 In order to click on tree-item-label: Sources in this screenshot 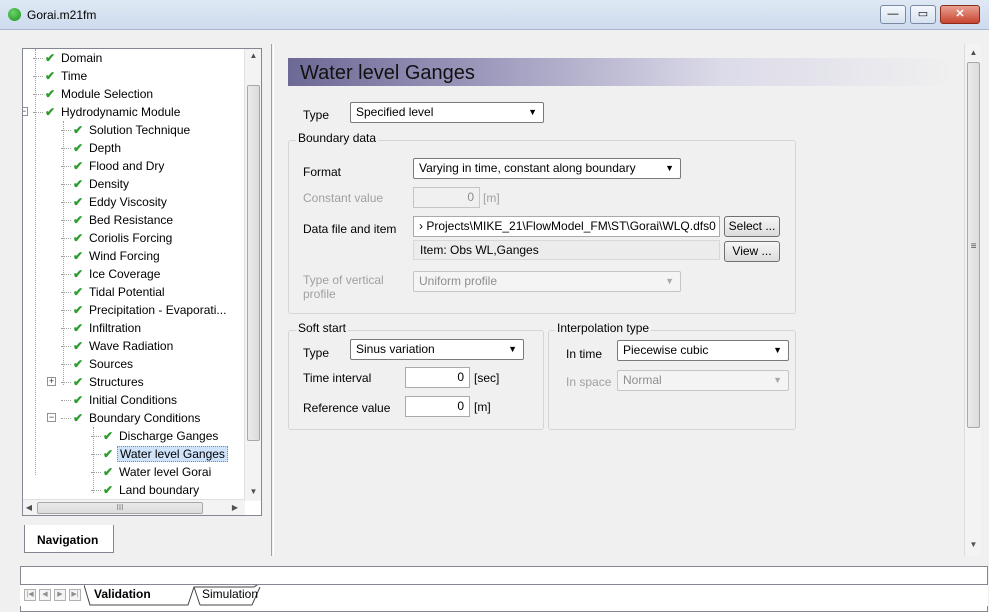, I will do `click(111, 364)`.